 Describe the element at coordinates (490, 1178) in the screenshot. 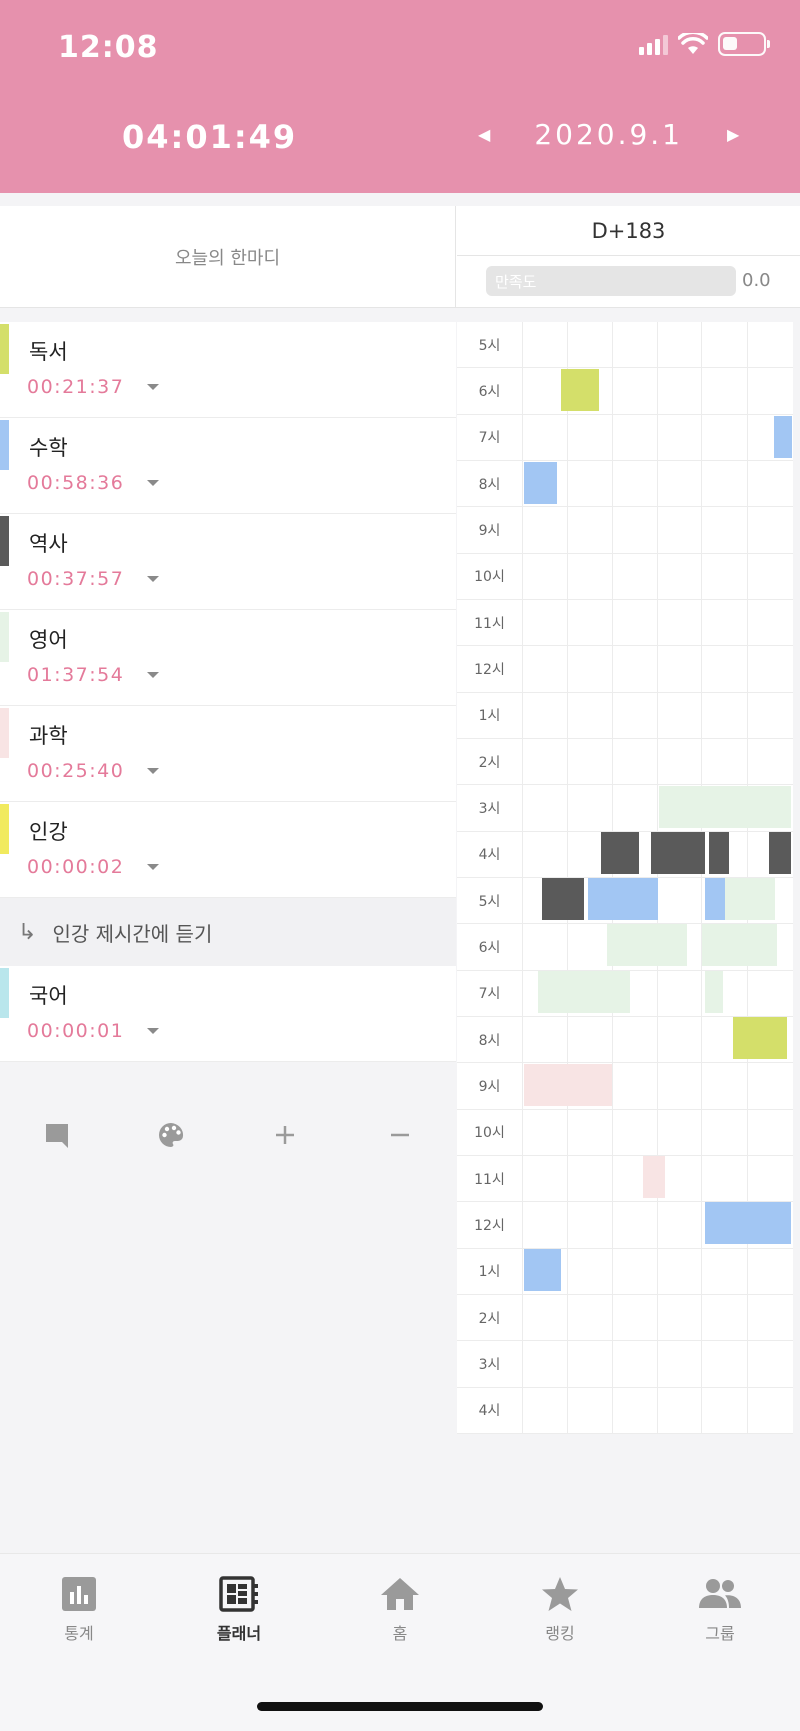

I see `hour-label: 11시` at that location.